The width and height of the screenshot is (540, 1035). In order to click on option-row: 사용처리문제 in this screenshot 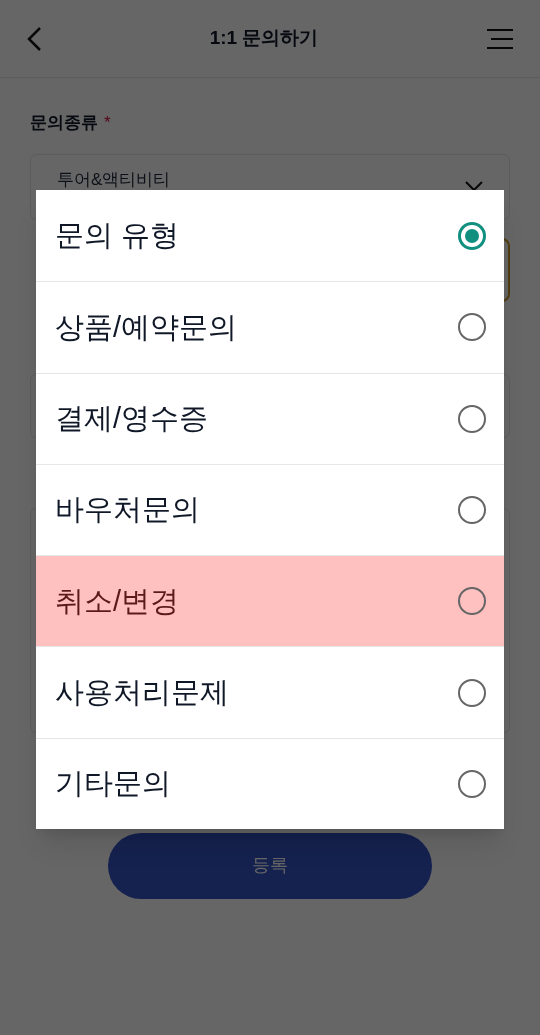, I will do `click(270, 692)`.